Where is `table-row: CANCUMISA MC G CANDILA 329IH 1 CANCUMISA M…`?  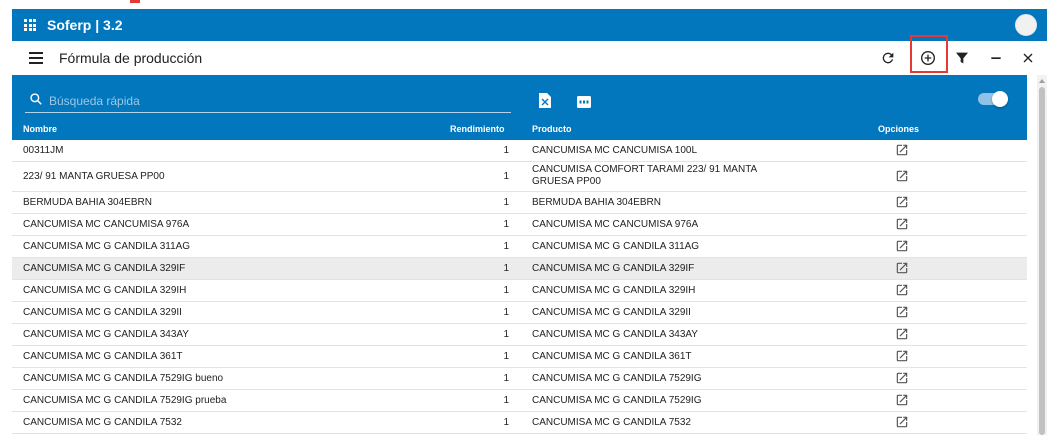
table-row: CANCUMISA MC G CANDILA 329IH 1 CANCUMISA M… is located at coordinates (519, 291).